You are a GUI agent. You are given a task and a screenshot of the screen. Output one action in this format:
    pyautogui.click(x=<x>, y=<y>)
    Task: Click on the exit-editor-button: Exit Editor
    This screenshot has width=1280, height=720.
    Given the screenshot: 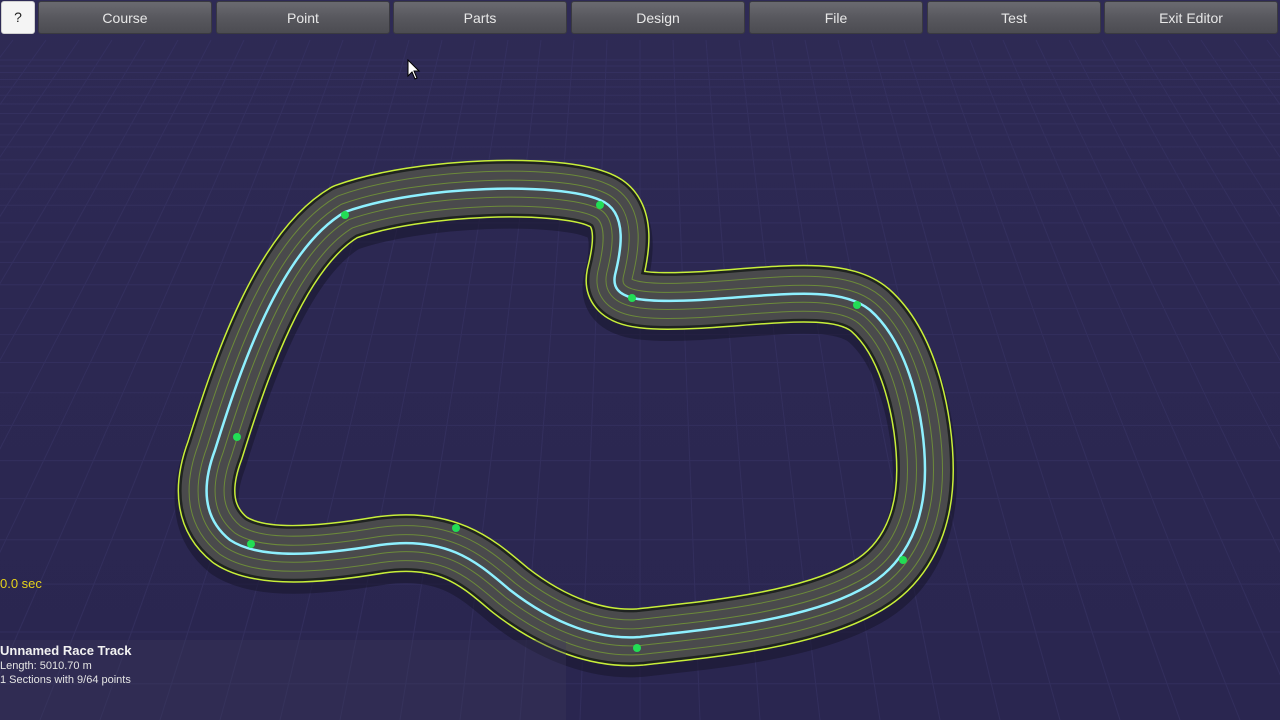 What is the action you would take?
    pyautogui.click(x=1191, y=17)
    